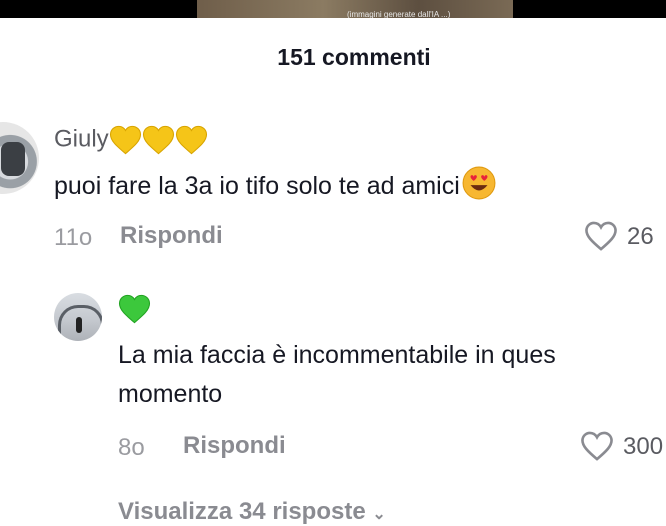 Image resolution: width=666 pixels, height=526 pixels. I want to click on chevron-down-icon: ⌄, so click(379, 514).